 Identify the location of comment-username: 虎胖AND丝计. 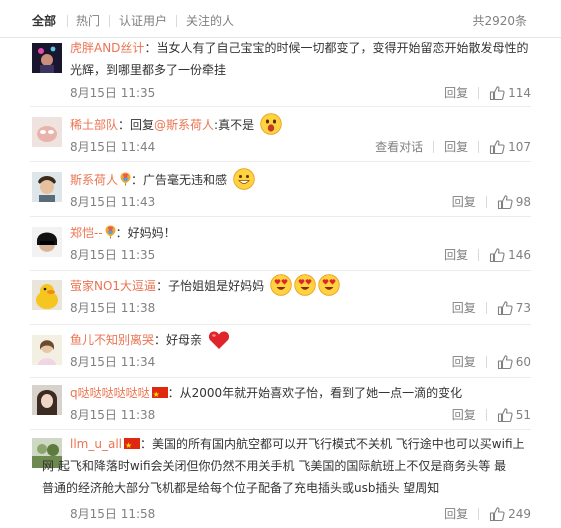
(107, 48).